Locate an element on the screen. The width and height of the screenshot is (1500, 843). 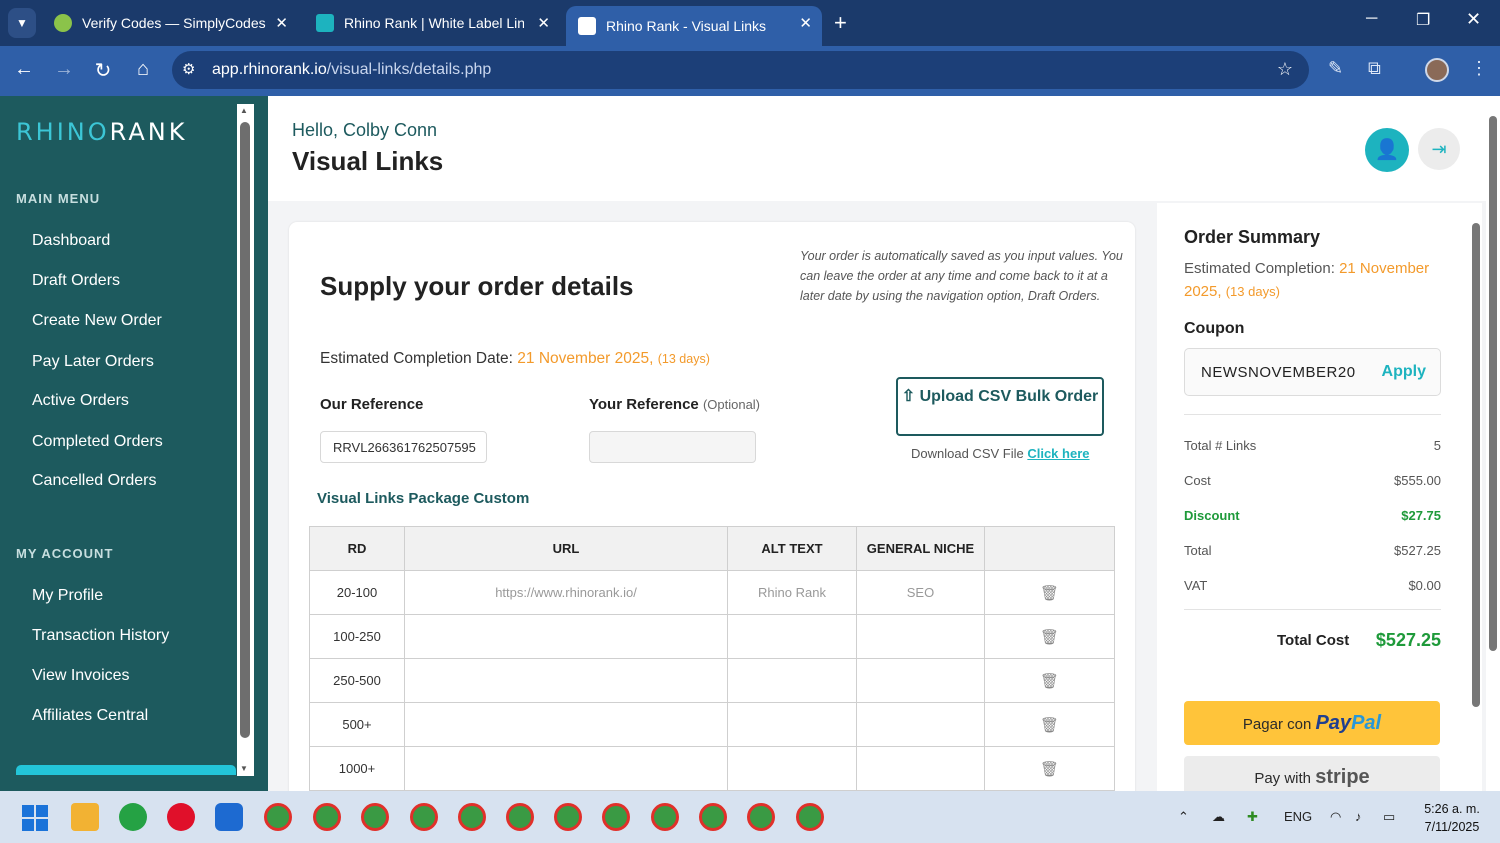
page-scrollbar is located at coordinates (1493, 443).